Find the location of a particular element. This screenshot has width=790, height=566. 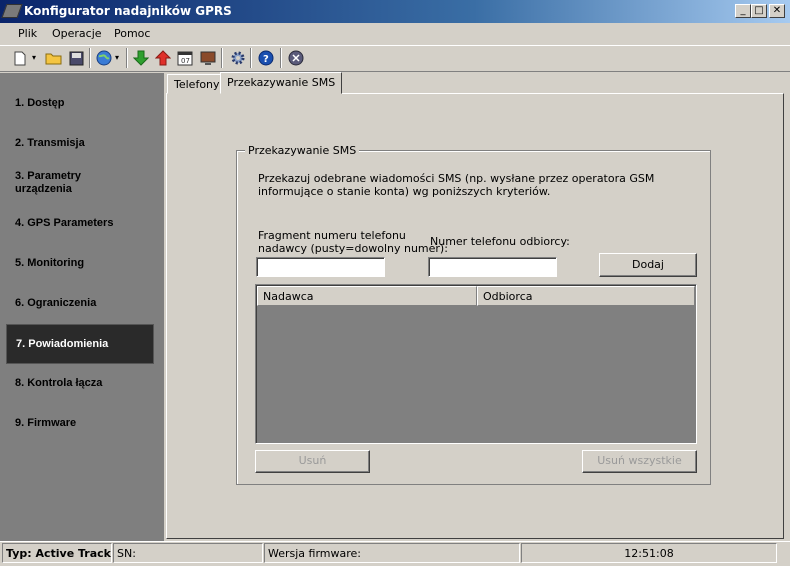

maximize-button: □ is located at coordinates (759, 11).